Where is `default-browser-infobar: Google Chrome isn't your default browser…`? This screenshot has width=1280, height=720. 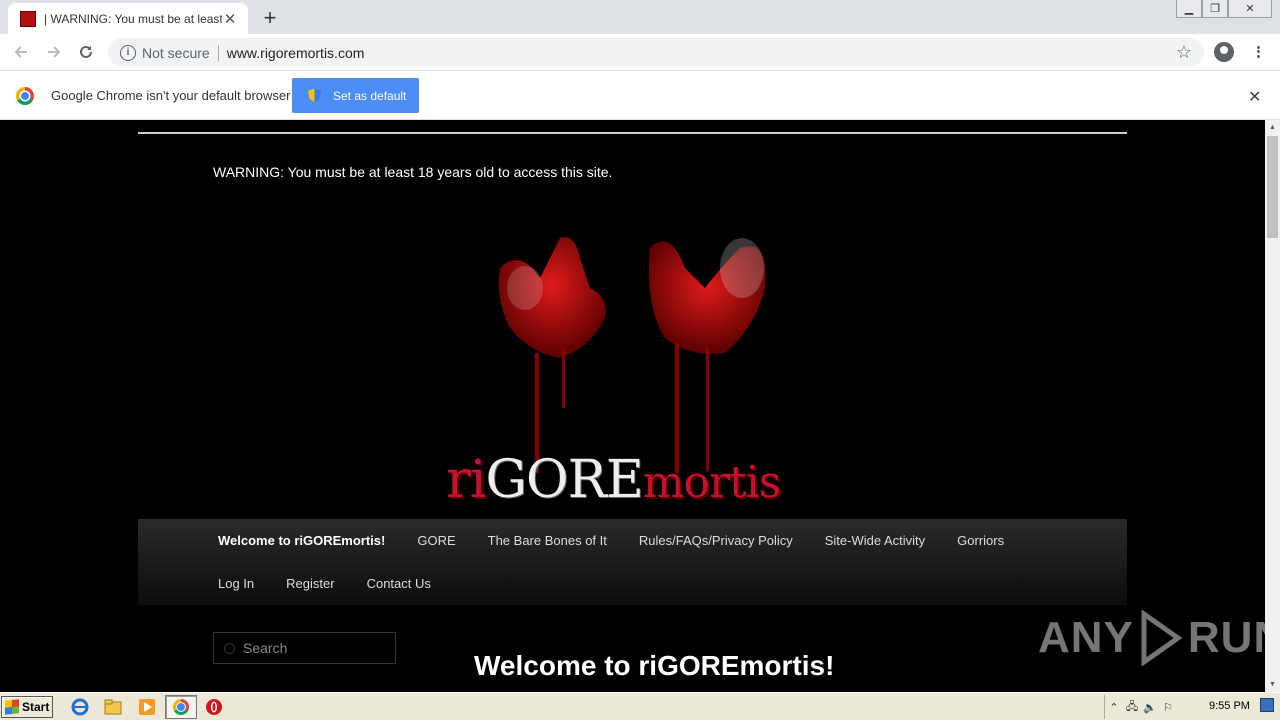
default-browser-infobar: Google Chrome isn't your default browser… is located at coordinates (640, 95).